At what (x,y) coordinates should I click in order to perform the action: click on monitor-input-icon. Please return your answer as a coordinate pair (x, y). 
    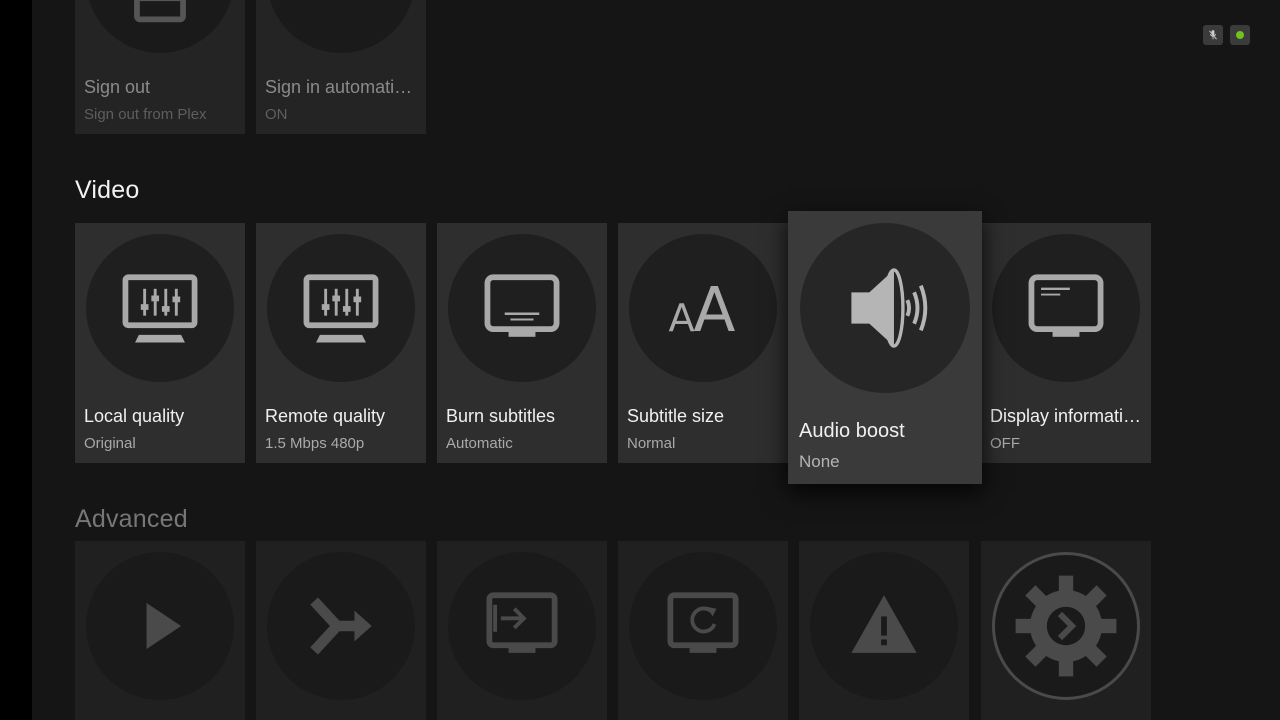
    Looking at the image, I should click on (522, 626).